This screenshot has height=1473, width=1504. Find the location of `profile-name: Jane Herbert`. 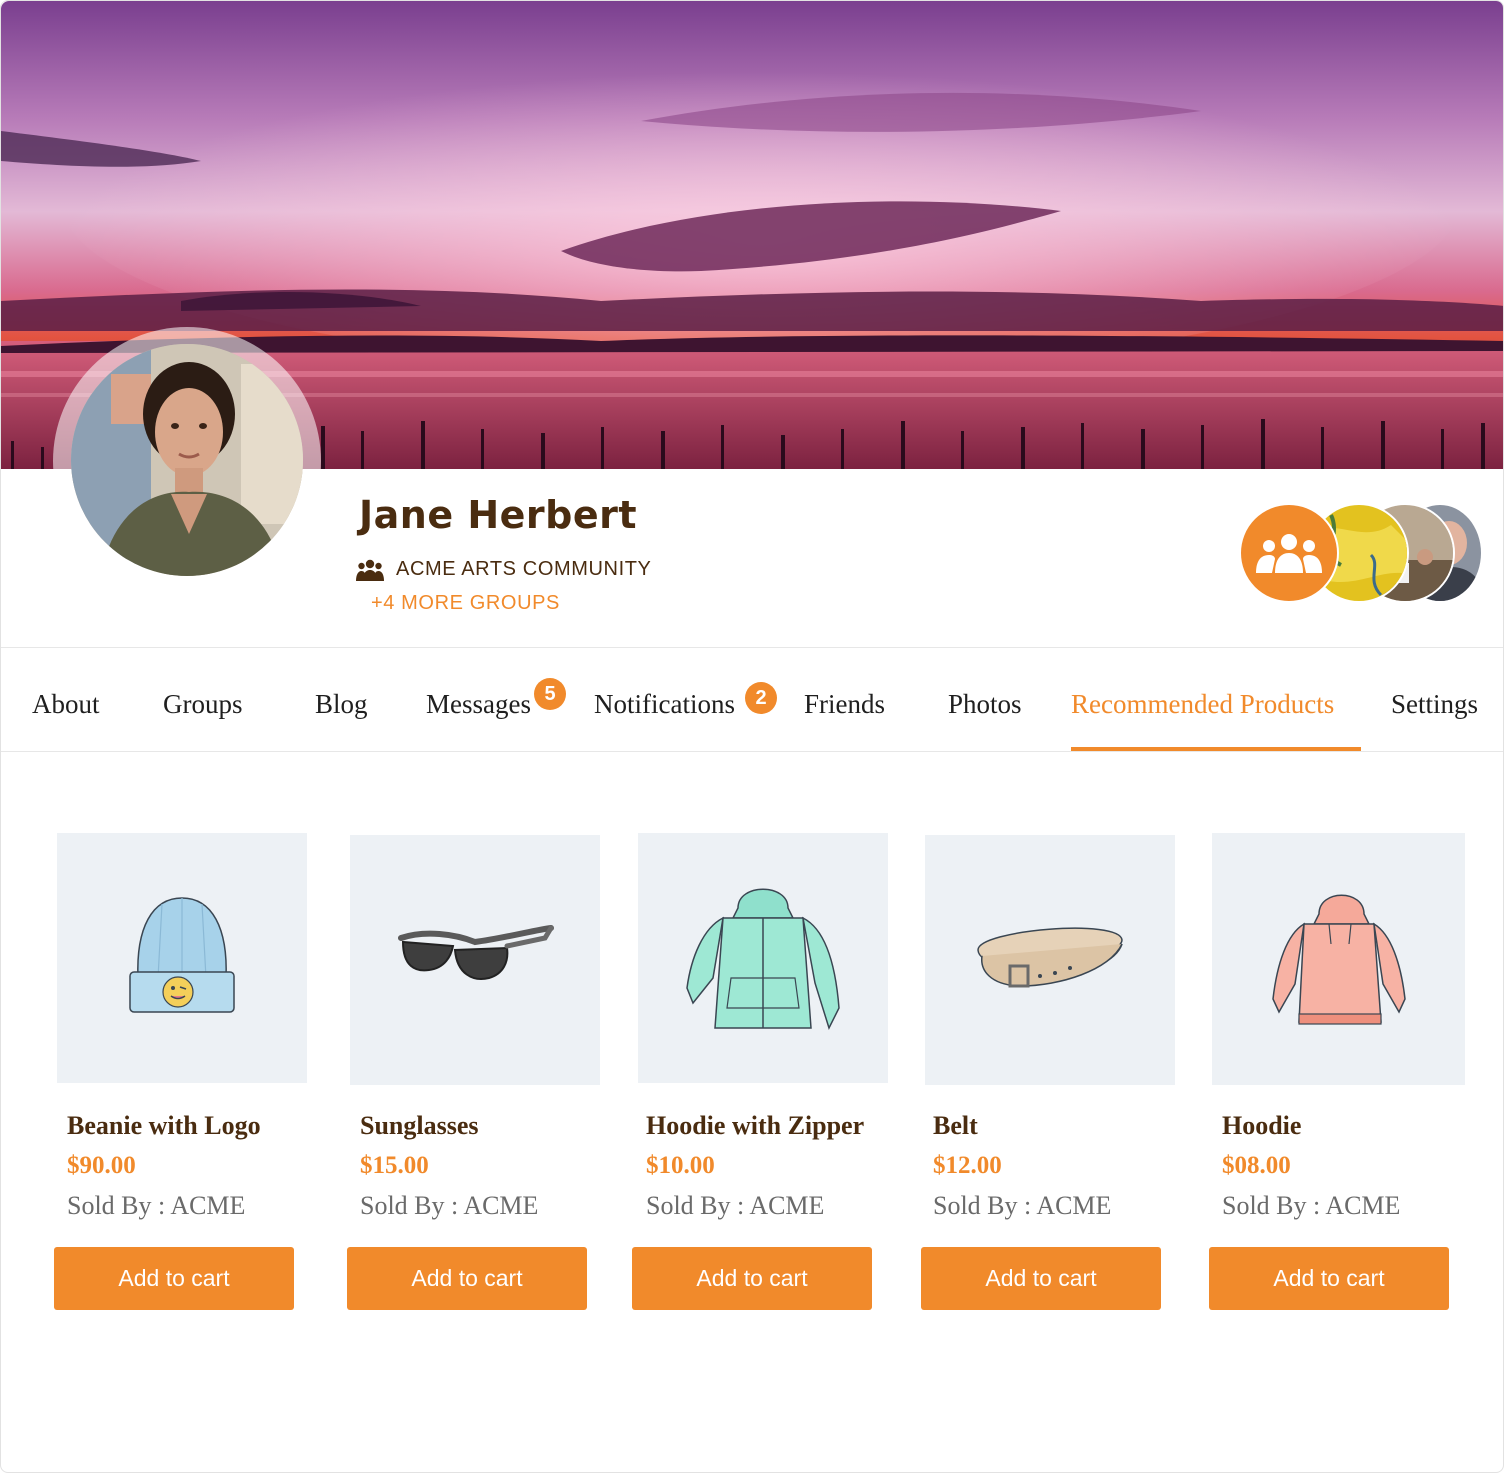

profile-name: Jane Herbert is located at coordinates (498, 515).